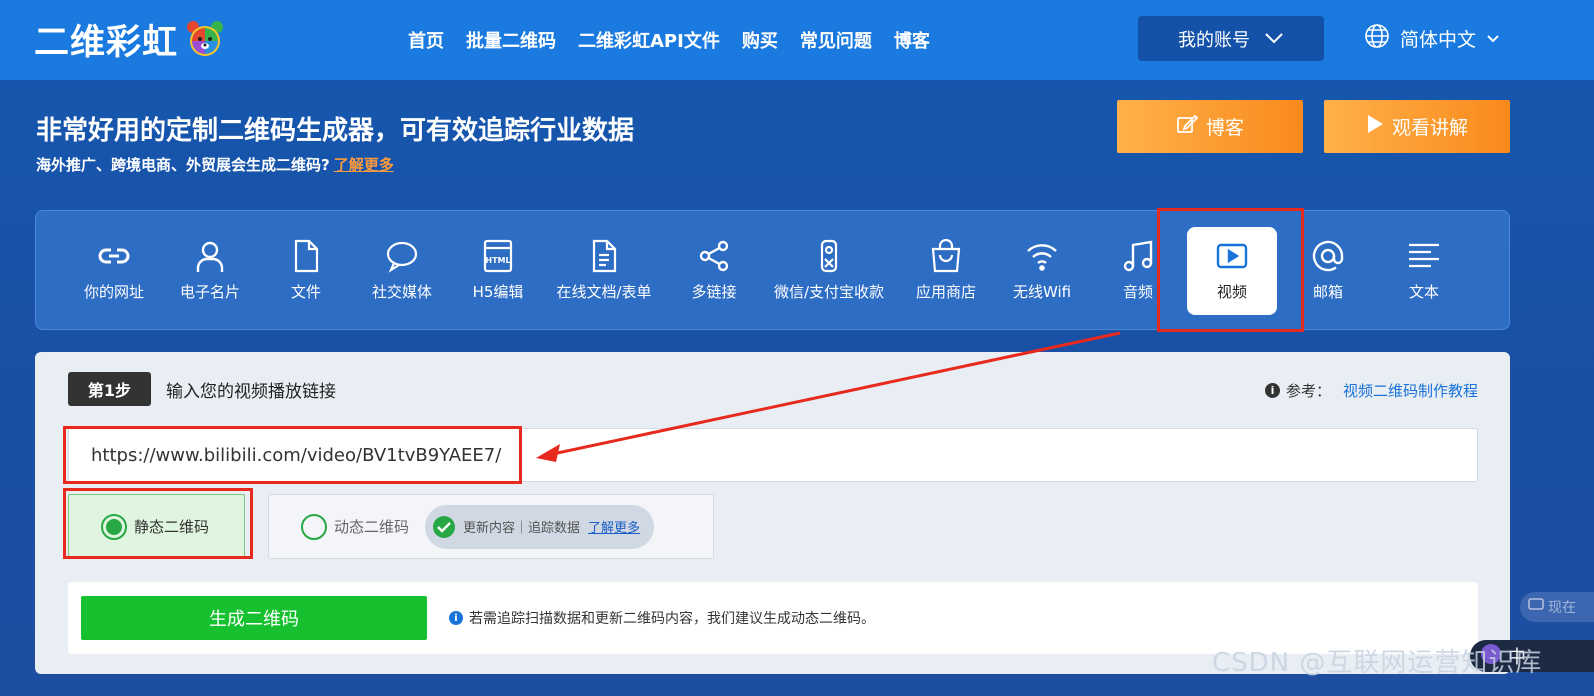 This screenshot has width=1594, height=696. What do you see at coordinates (604, 256) in the screenshot?
I see `document-icon` at bounding box center [604, 256].